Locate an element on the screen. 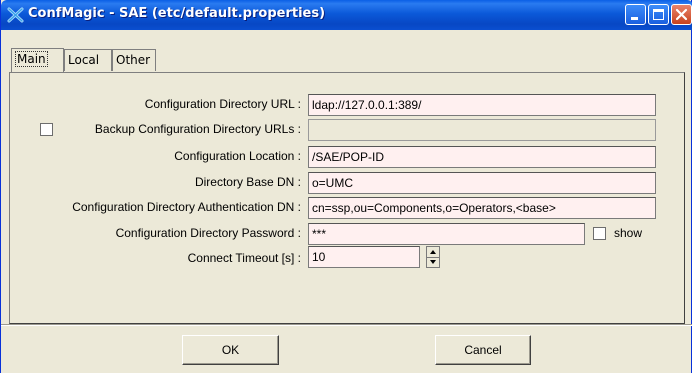 The height and width of the screenshot is (373, 692). minimize-icon is located at coordinates (634, 18).